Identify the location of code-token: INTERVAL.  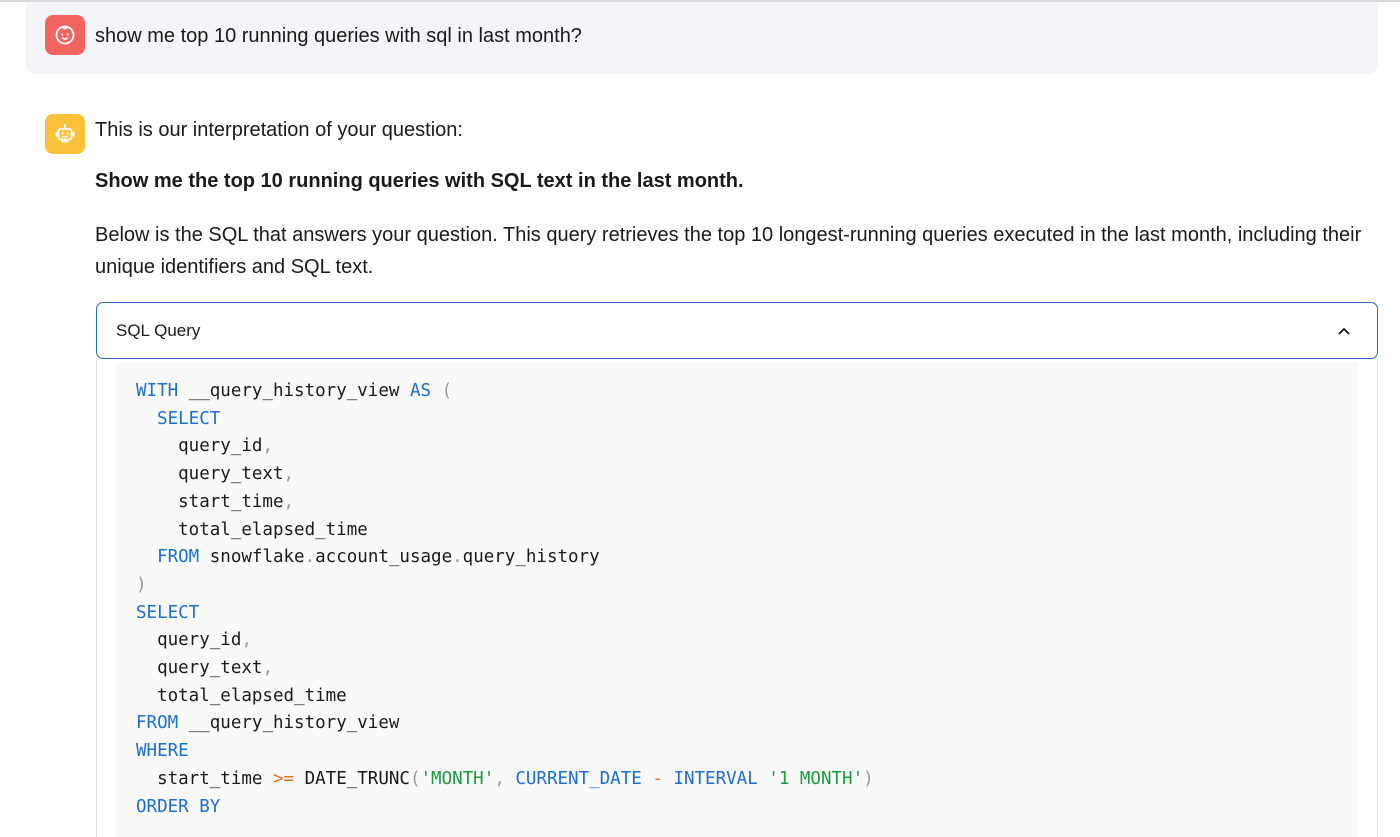
(715, 778).